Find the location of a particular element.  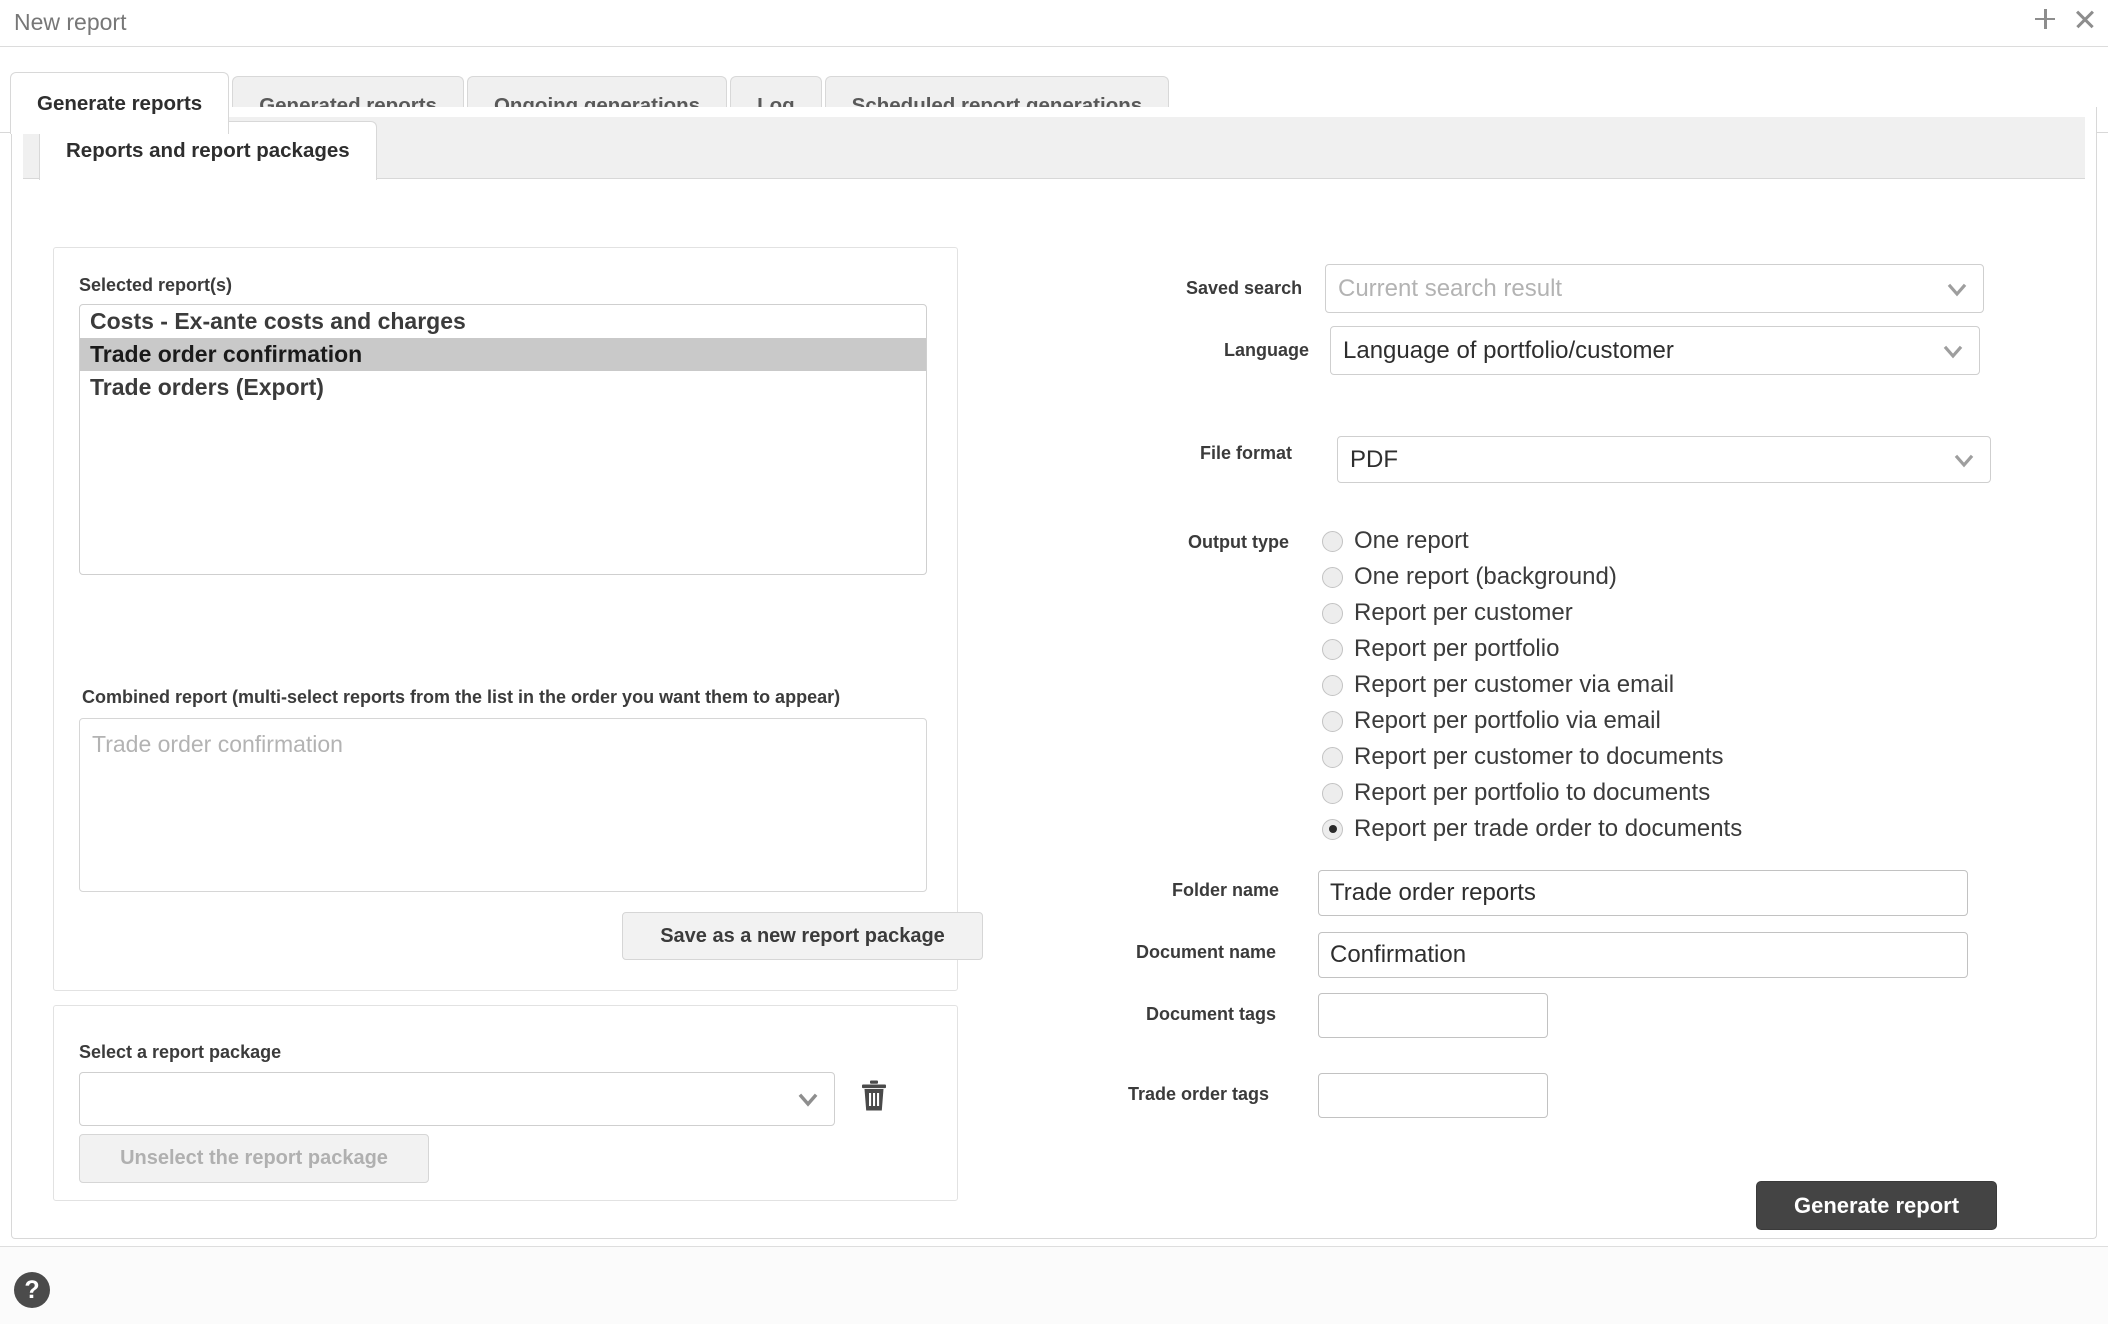

radio-report-per-portfolio: Report per portfolio is located at coordinates (1440, 649).